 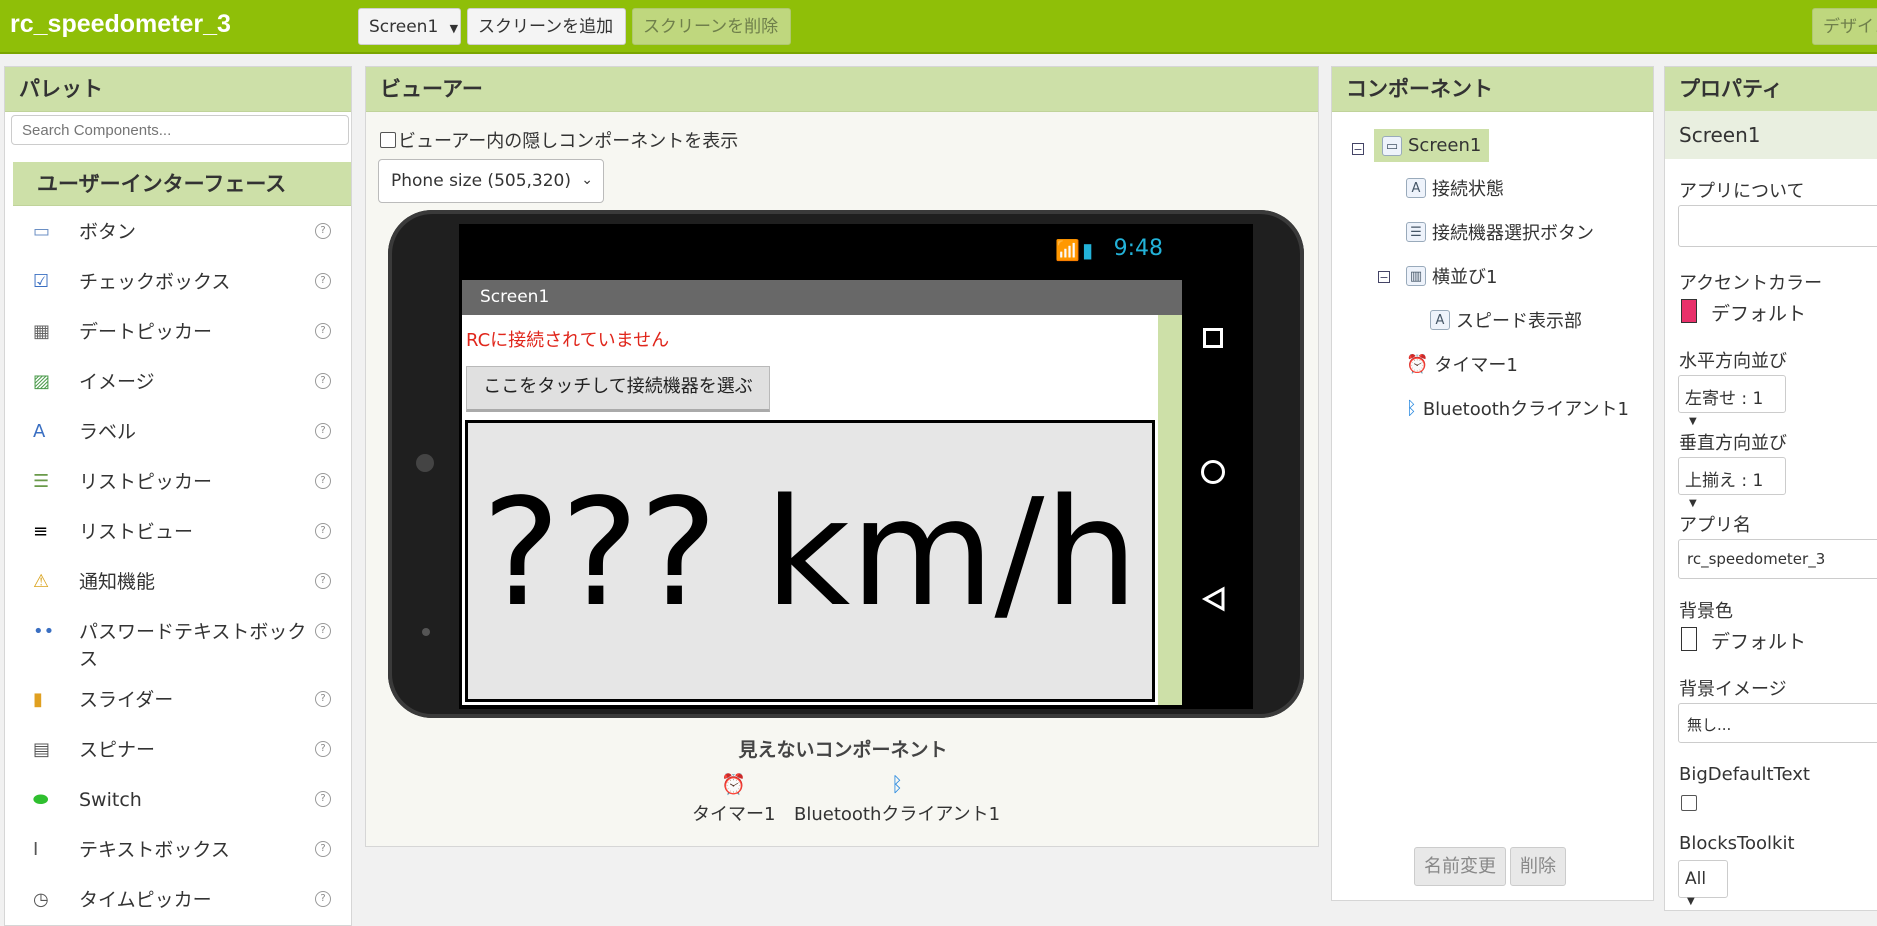 What do you see at coordinates (1689, 639) in the screenshot?
I see `bgcolor-swatch` at bounding box center [1689, 639].